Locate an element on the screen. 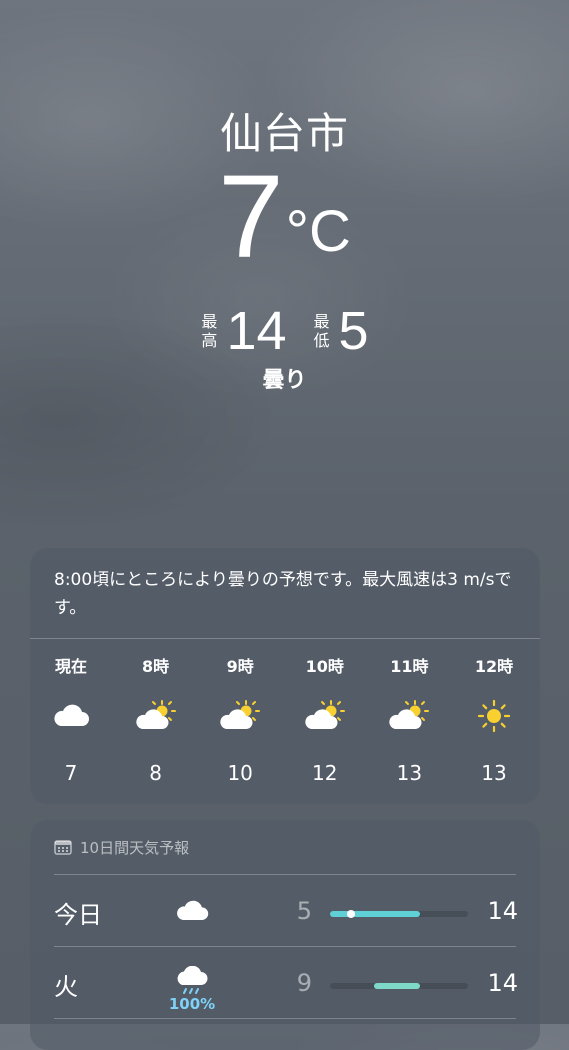 The image size is (569, 1050). low-temperature: 5 is located at coordinates (304, 911).